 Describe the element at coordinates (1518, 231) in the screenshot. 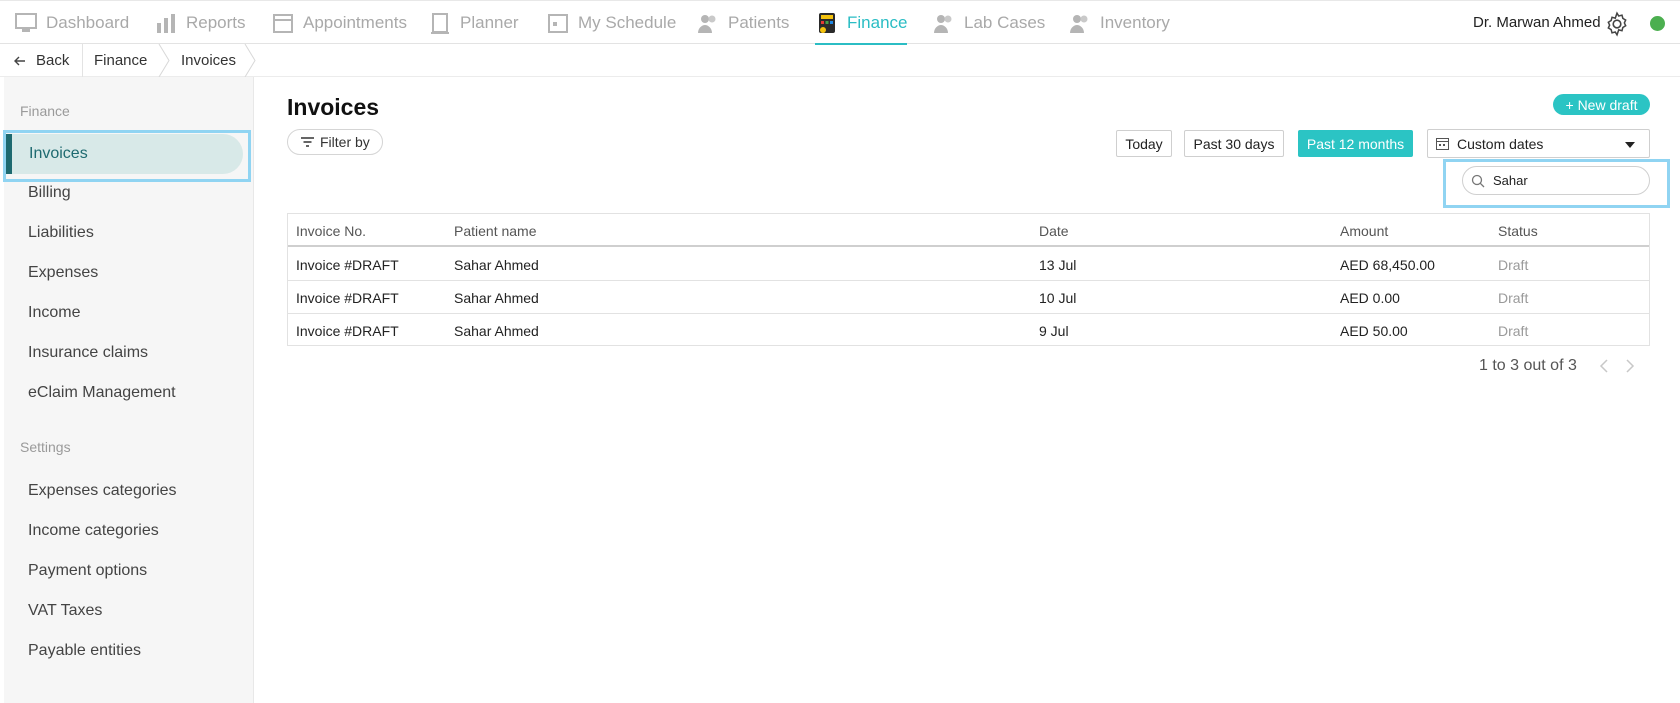

I see `column-status: Status` at that location.